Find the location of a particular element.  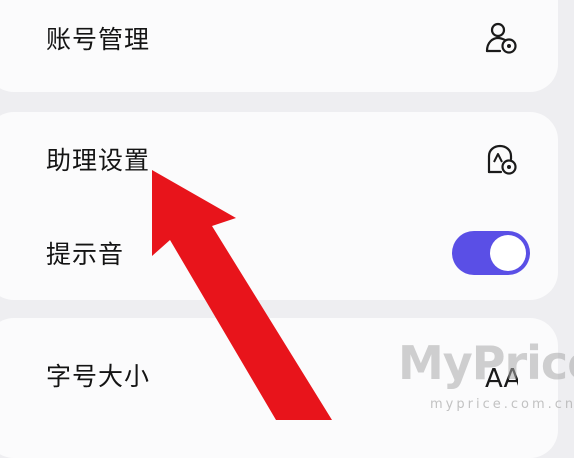

notification-sound-toggle is located at coordinates (491, 253).